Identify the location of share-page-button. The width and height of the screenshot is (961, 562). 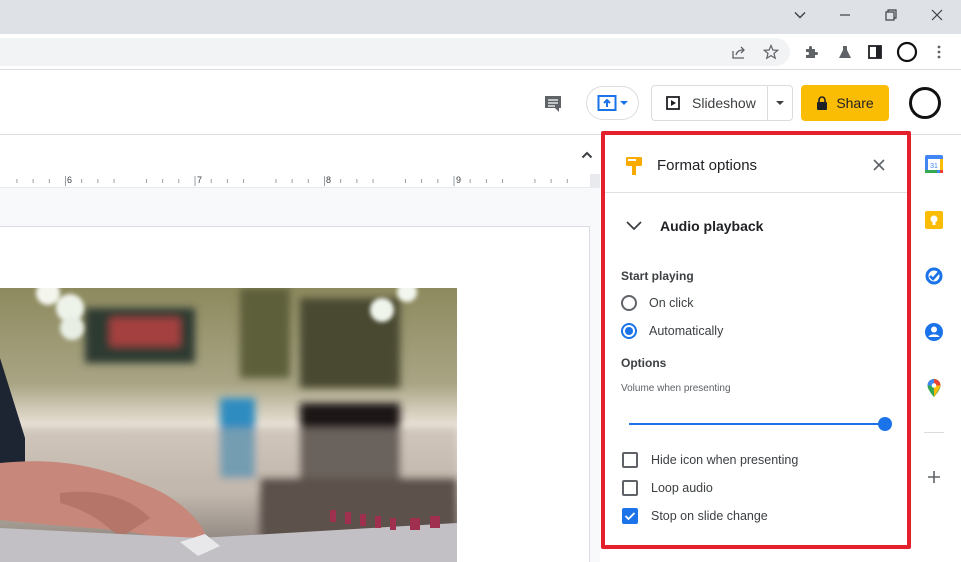
(739, 52).